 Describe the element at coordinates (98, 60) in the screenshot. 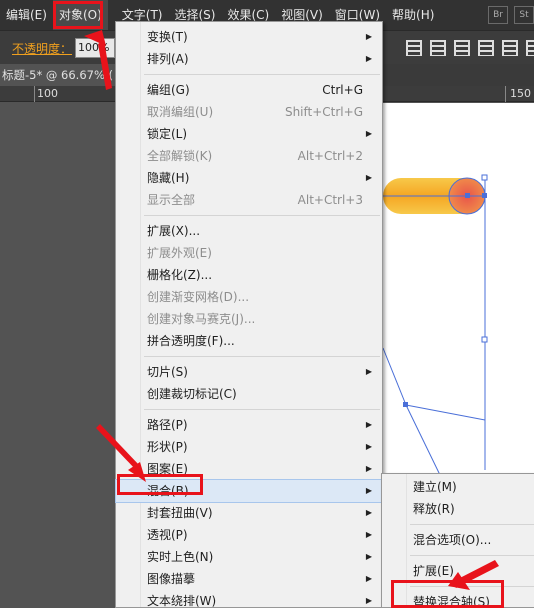

I see `arrow-to-object-menu-icon` at that location.